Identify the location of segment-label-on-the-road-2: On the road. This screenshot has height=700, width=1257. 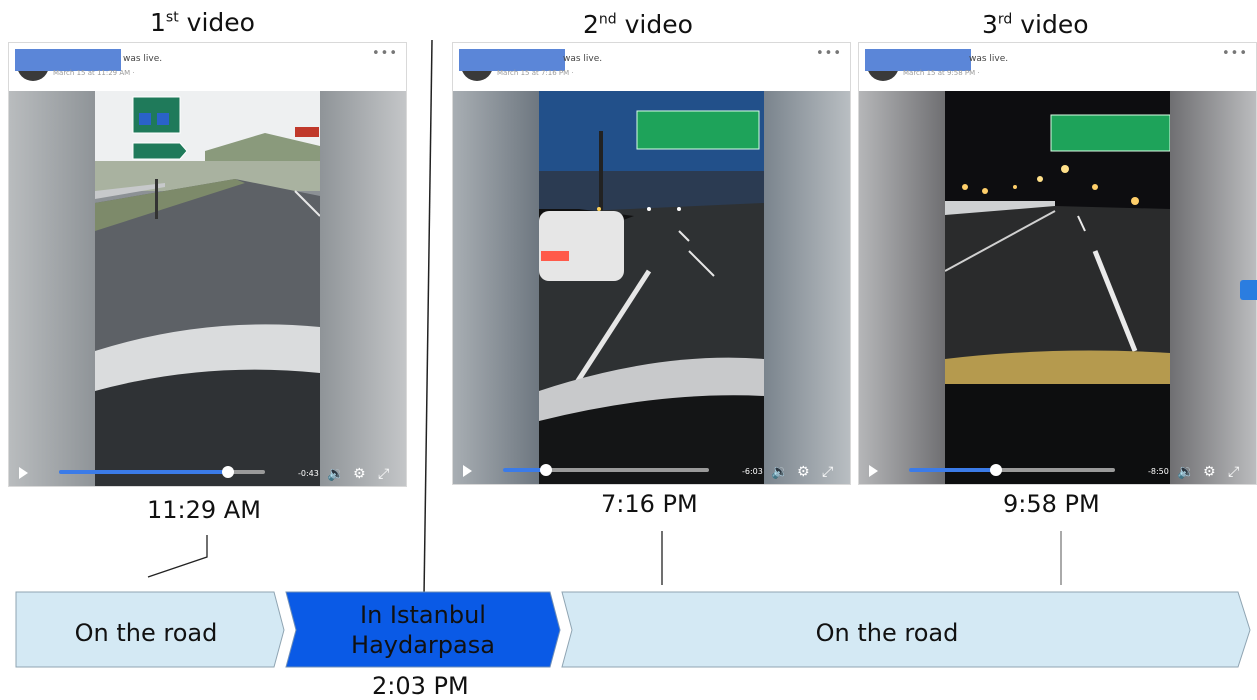
(887, 633).